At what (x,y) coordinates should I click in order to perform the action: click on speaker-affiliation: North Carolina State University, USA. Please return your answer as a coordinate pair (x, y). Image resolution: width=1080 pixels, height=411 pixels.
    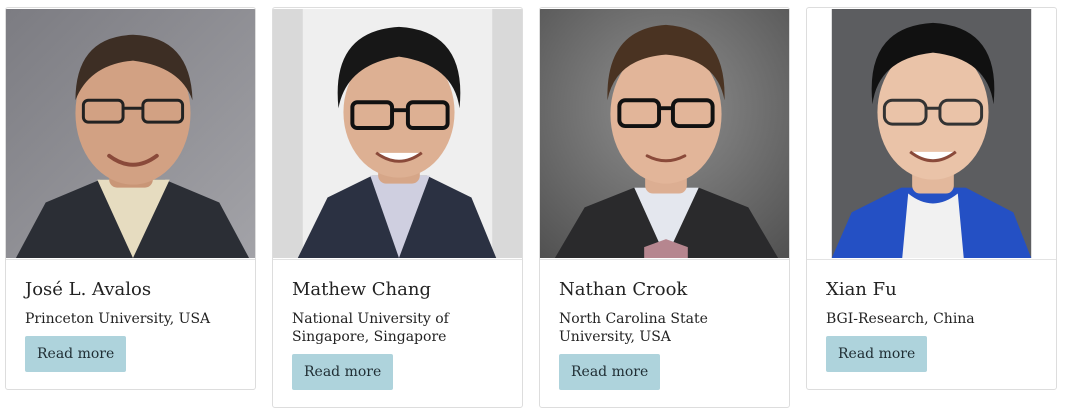
    Looking at the image, I should click on (633, 328).